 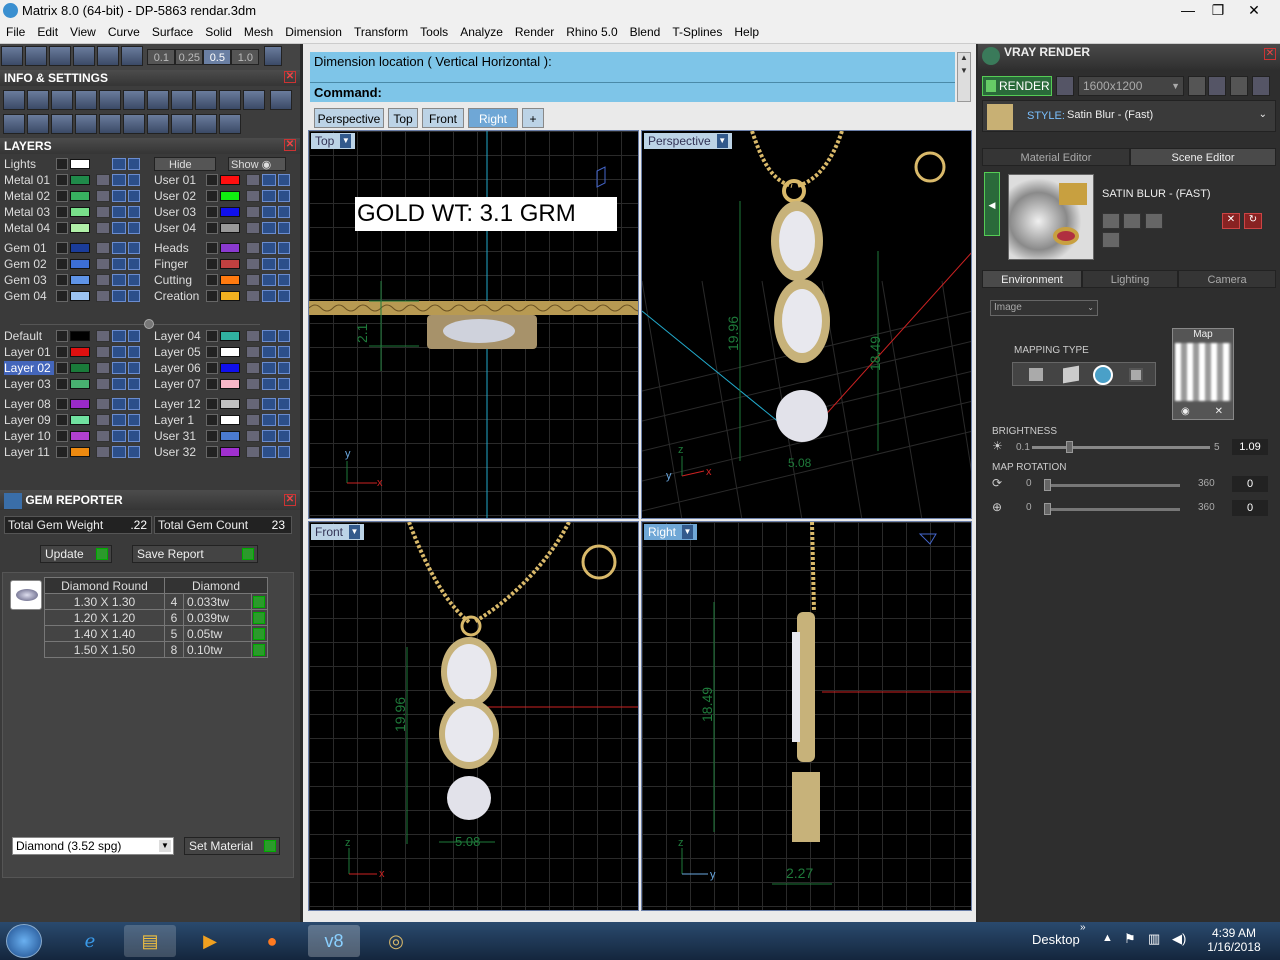 What do you see at coordinates (156, 617) in the screenshot?
I see `gem-table-row: 1.20 X 1.20 6 0.039tw` at bounding box center [156, 617].